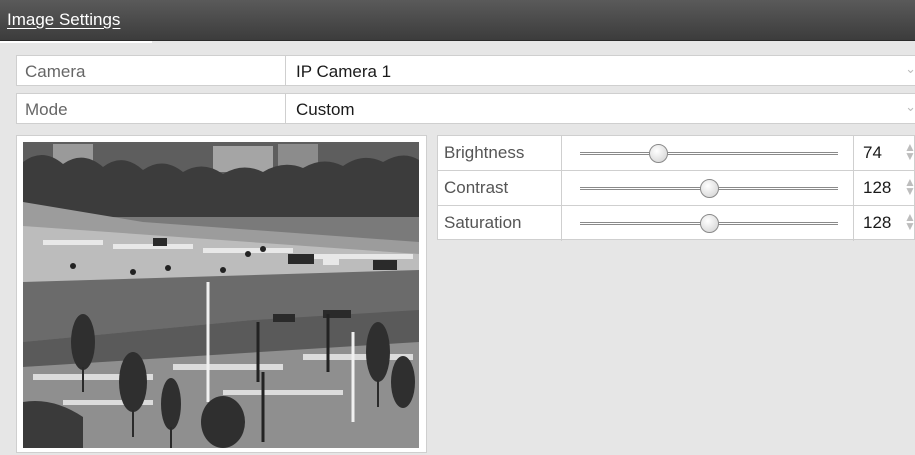 This screenshot has width=915, height=455. Describe the element at coordinates (343, 72) in the screenshot. I see `camera-value: IP Camera 1` at that location.